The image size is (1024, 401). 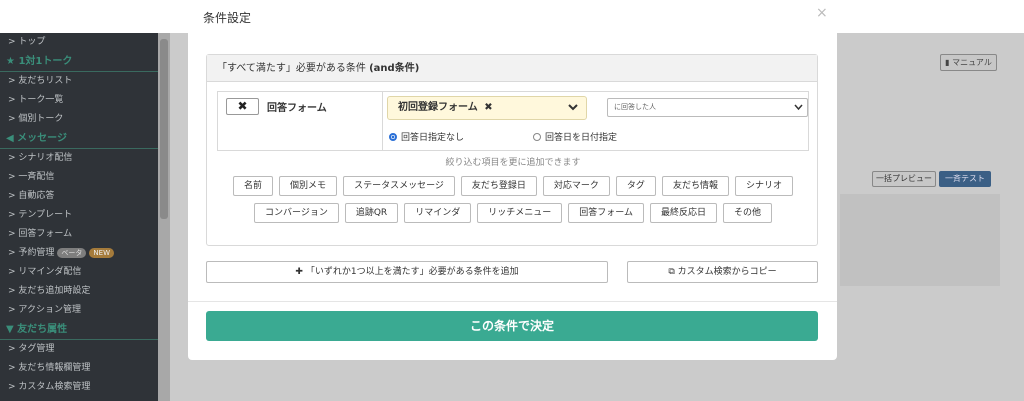 What do you see at coordinates (763, 186) in the screenshot?
I see `filter-chip: シナリオ` at bounding box center [763, 186].